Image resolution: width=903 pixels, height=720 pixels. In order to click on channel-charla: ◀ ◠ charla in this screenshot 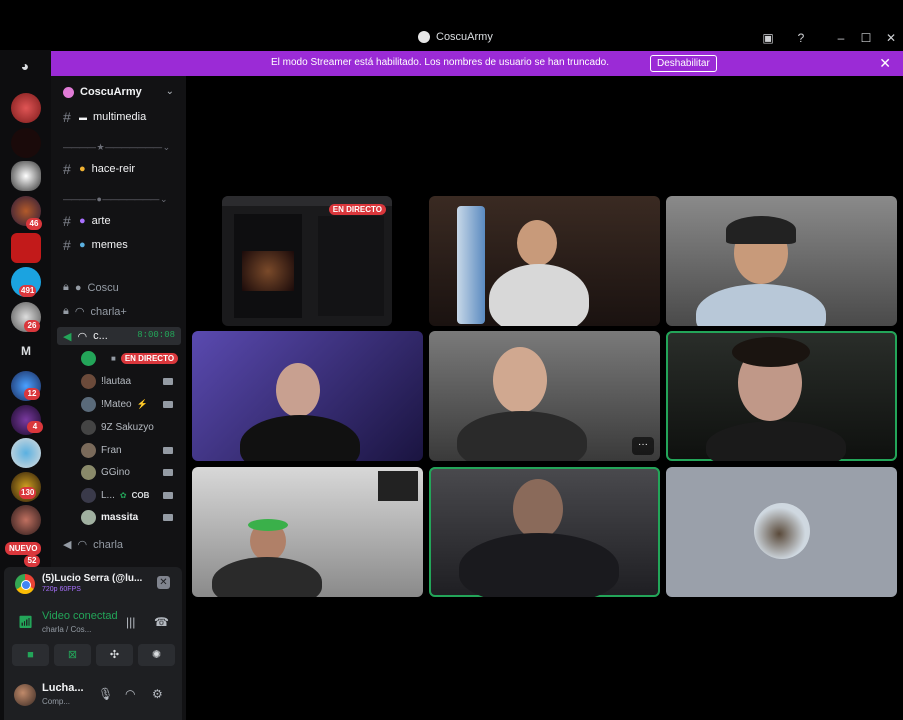, I will do `click(93, 545)`.